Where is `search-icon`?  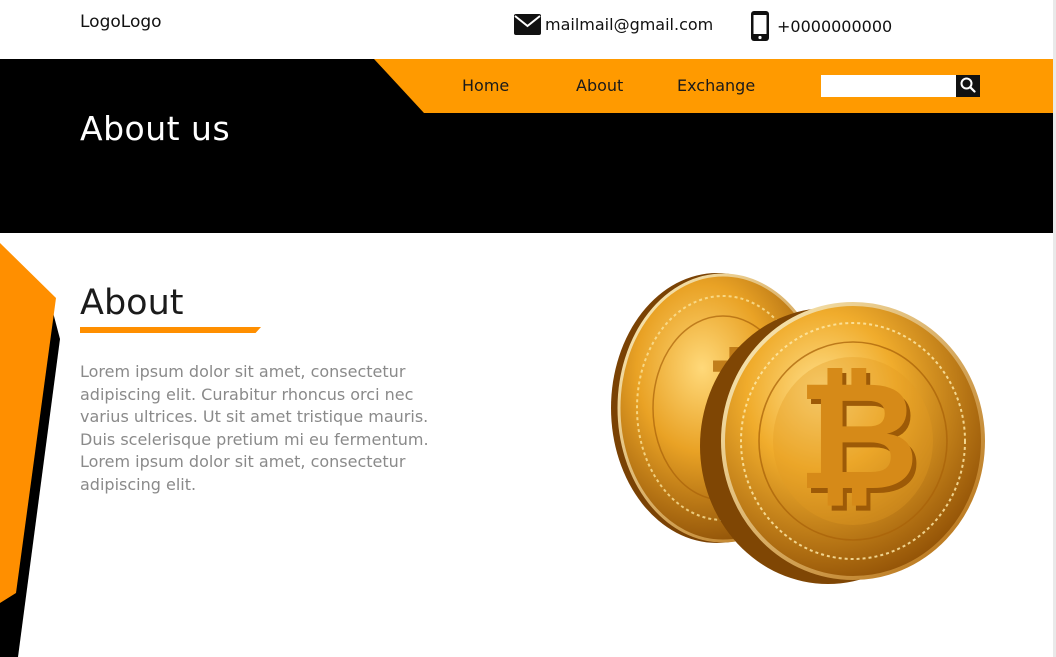 search-icon is located at coordinates (968, 86).